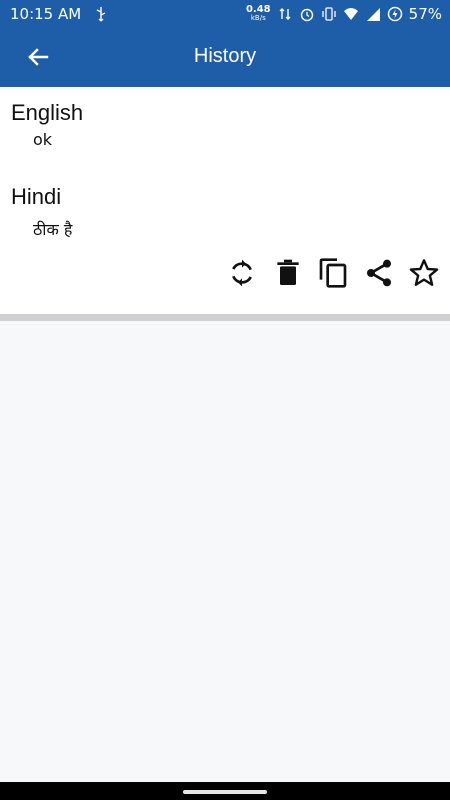 Image resolution: width=450 pixels, height=800 pixels. I want to click on home-gesture-pill, so click(225, 792).